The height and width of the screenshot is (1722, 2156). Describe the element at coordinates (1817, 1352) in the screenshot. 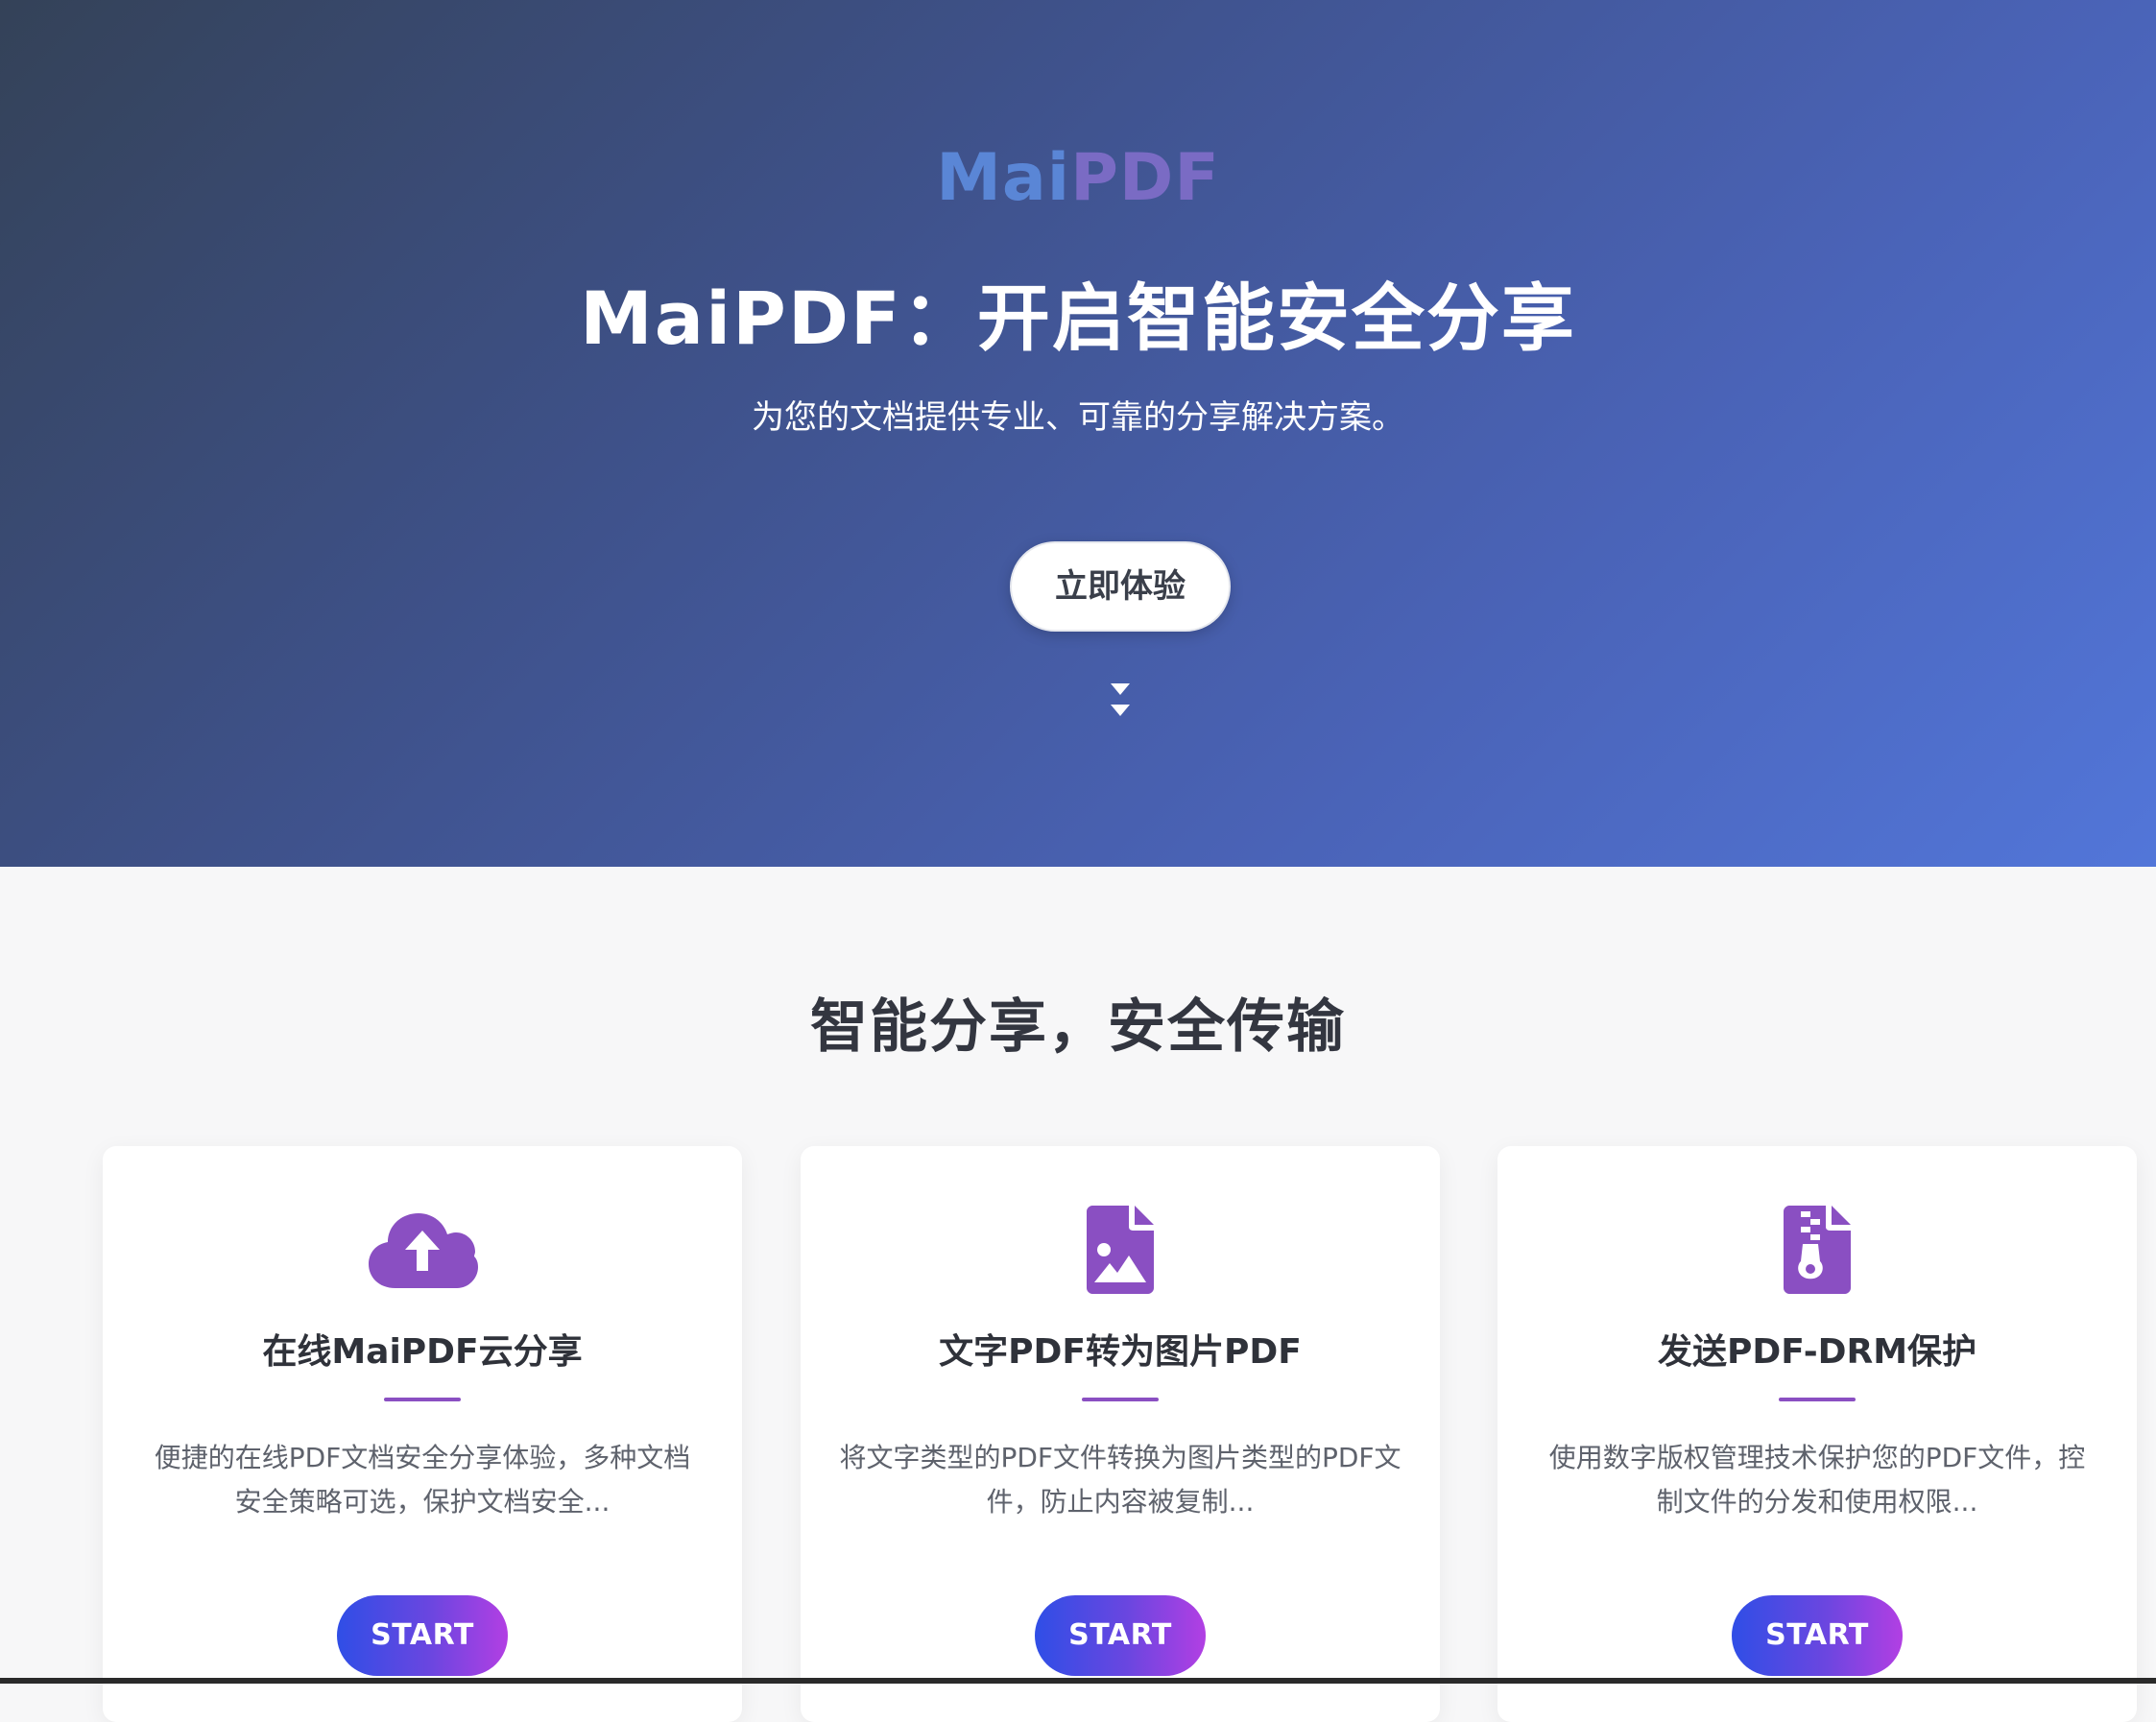

I see `feature-card-title: 发送PDF-DRM保护` at that location.